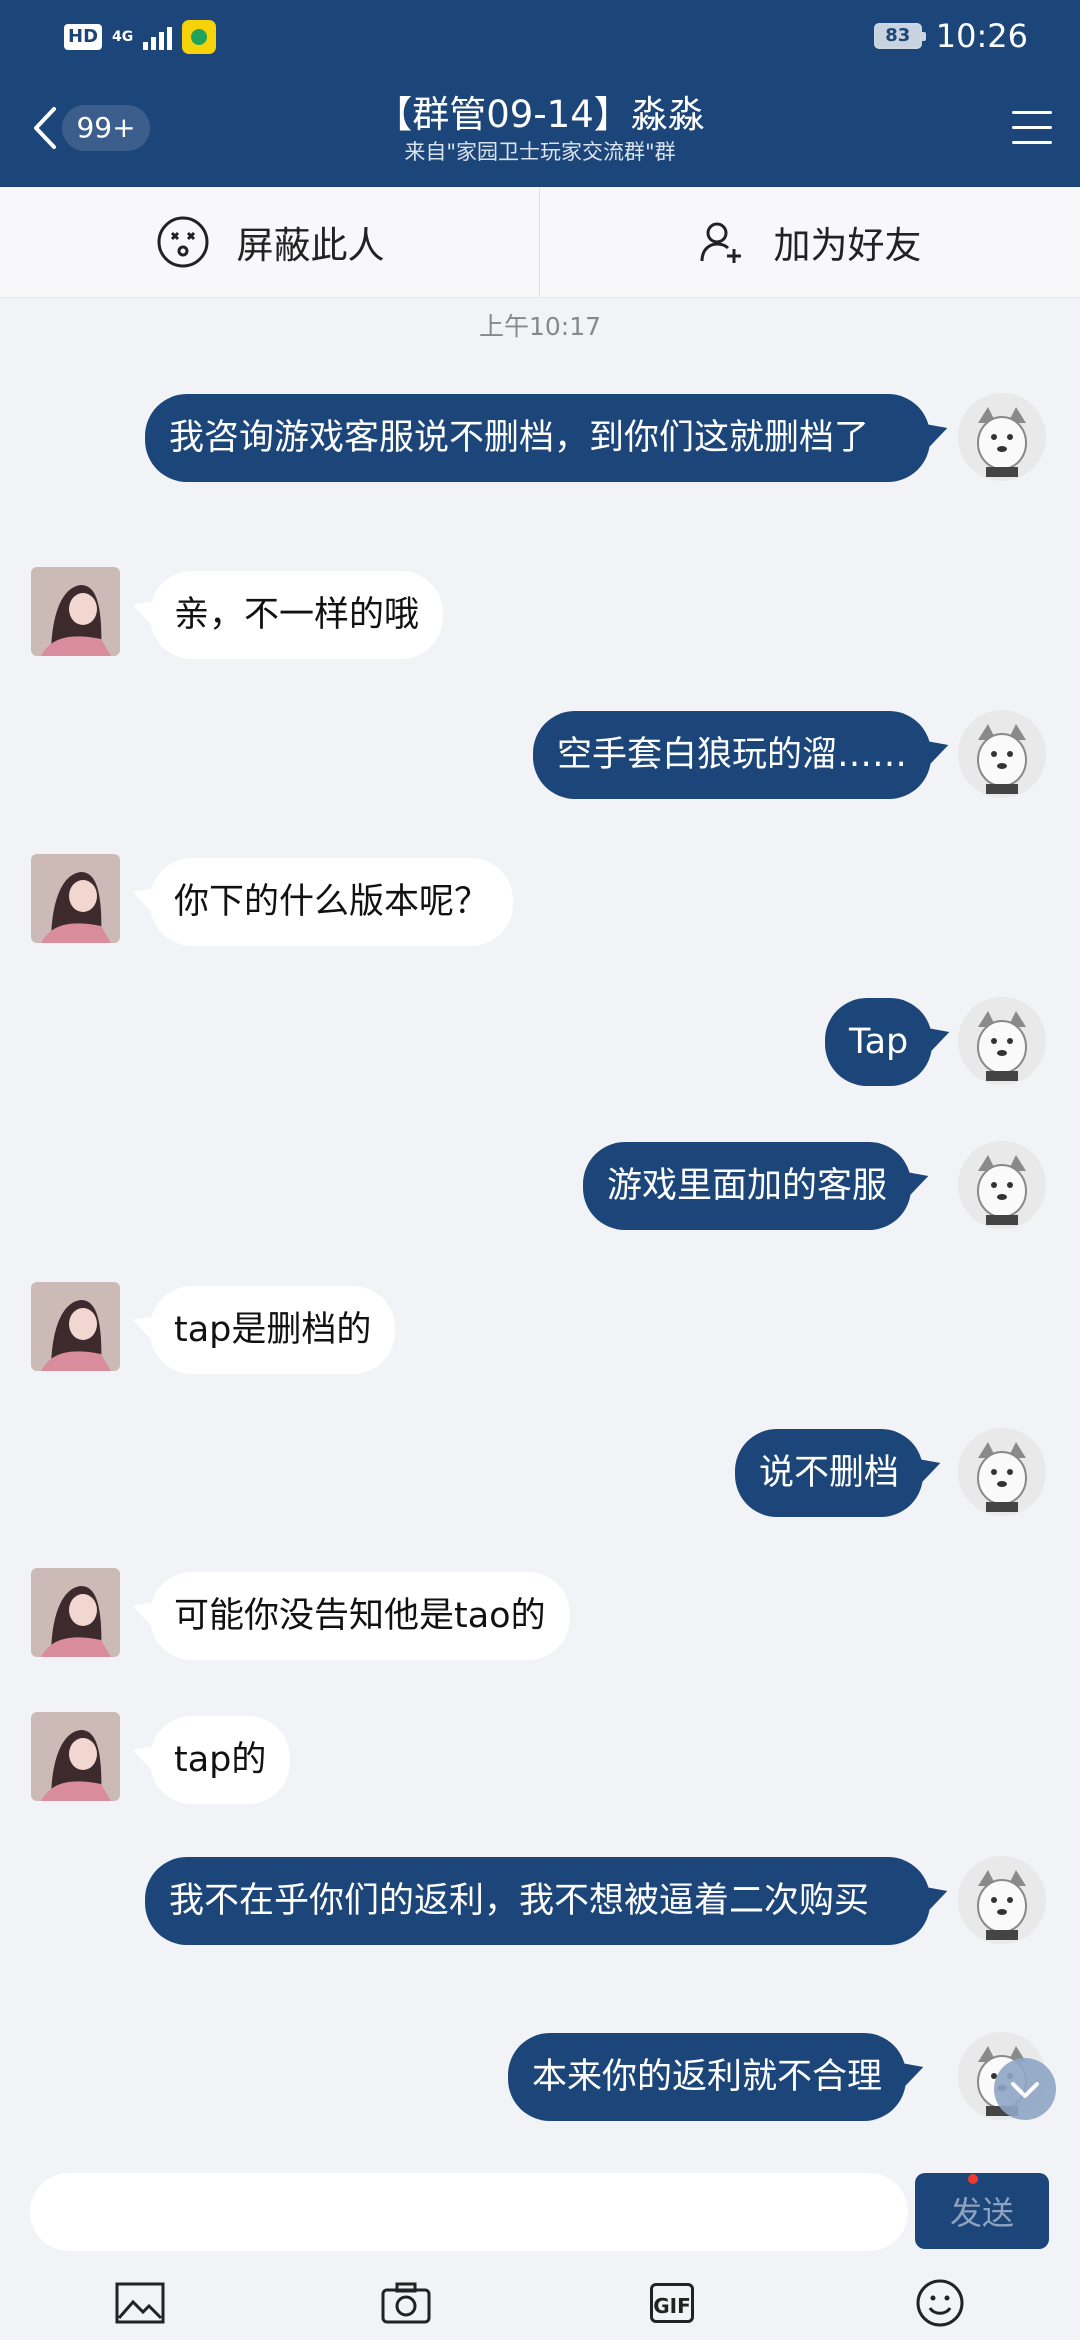  Describe the element at coordinates (519, 1901) in the screenshot. I see `message-text: 我不在乎你们的返利，我不想被逼着二次购买` at that location.